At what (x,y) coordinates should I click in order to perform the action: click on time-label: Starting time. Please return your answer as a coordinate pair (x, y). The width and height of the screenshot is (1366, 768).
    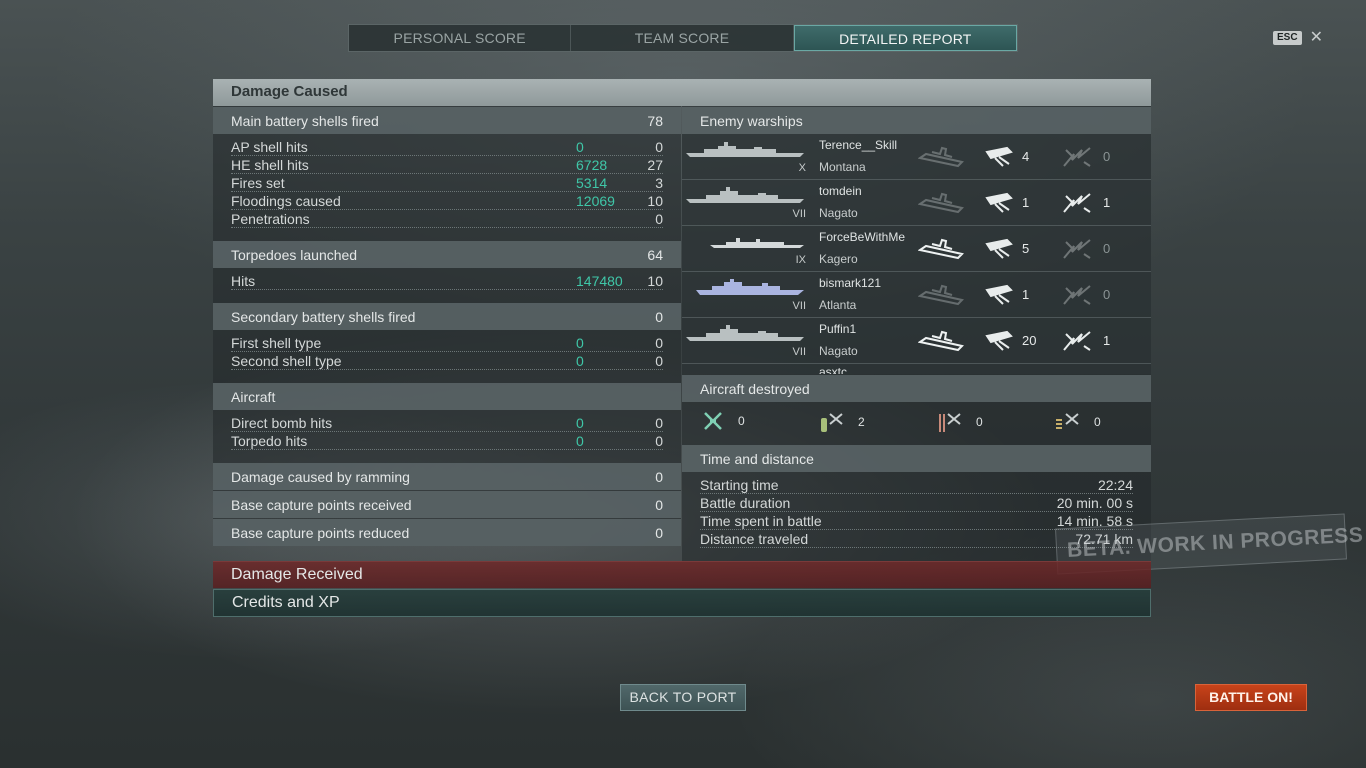
    Looking at the image, I should click on (739, 485).